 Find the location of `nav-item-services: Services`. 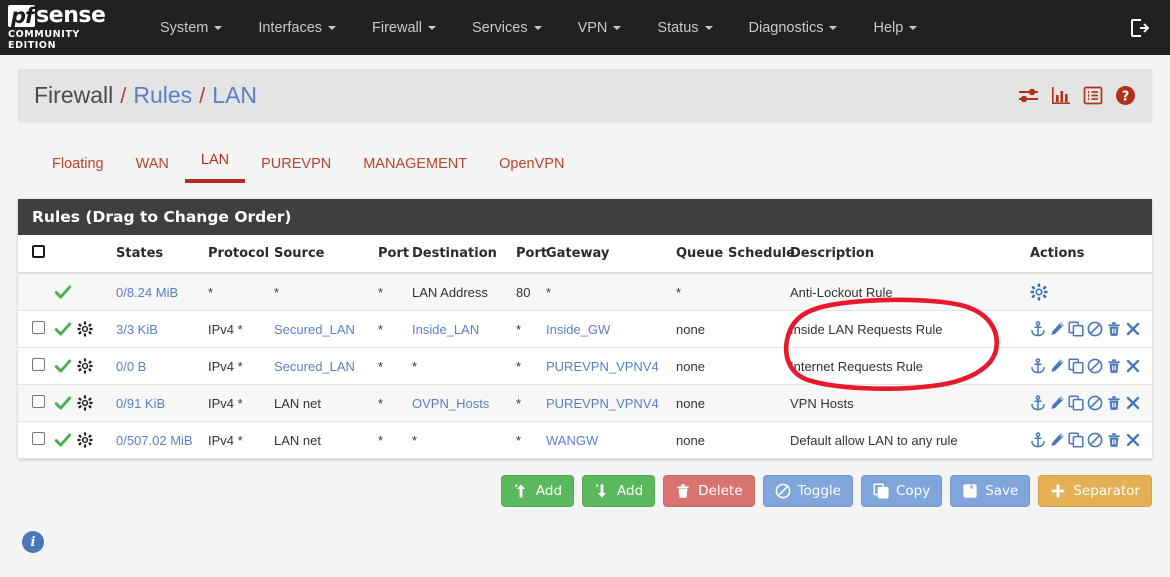

nav-item-services: Services is located at coordinates (507, 27).